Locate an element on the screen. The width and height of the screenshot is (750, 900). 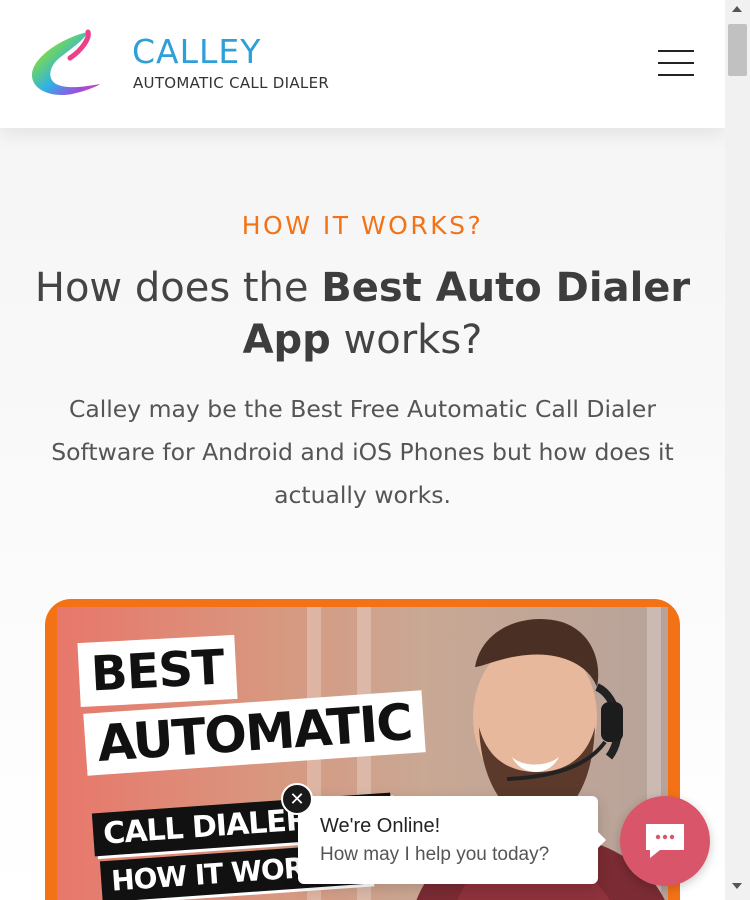
sticker-best: BEST is located at coordinates (157, 671).